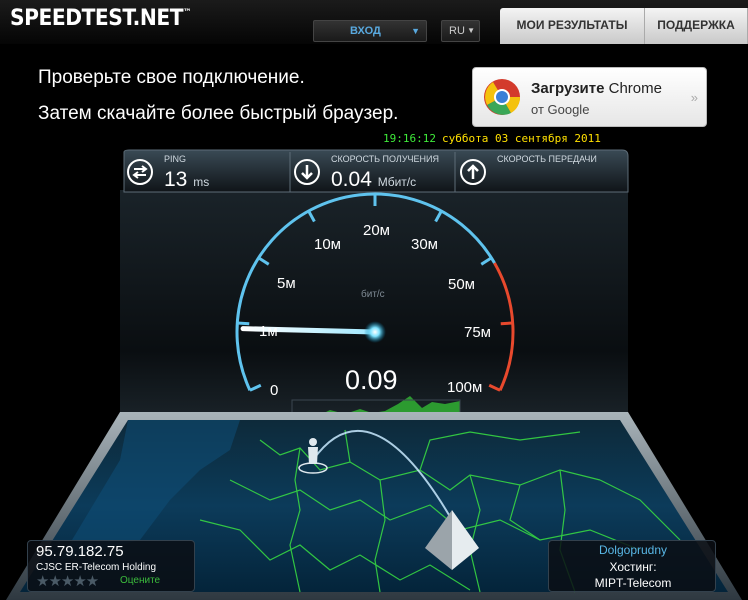  Describe the element at coordinates (140, 580) in the screenshot. I see `rate-link: Оцените` at that location.